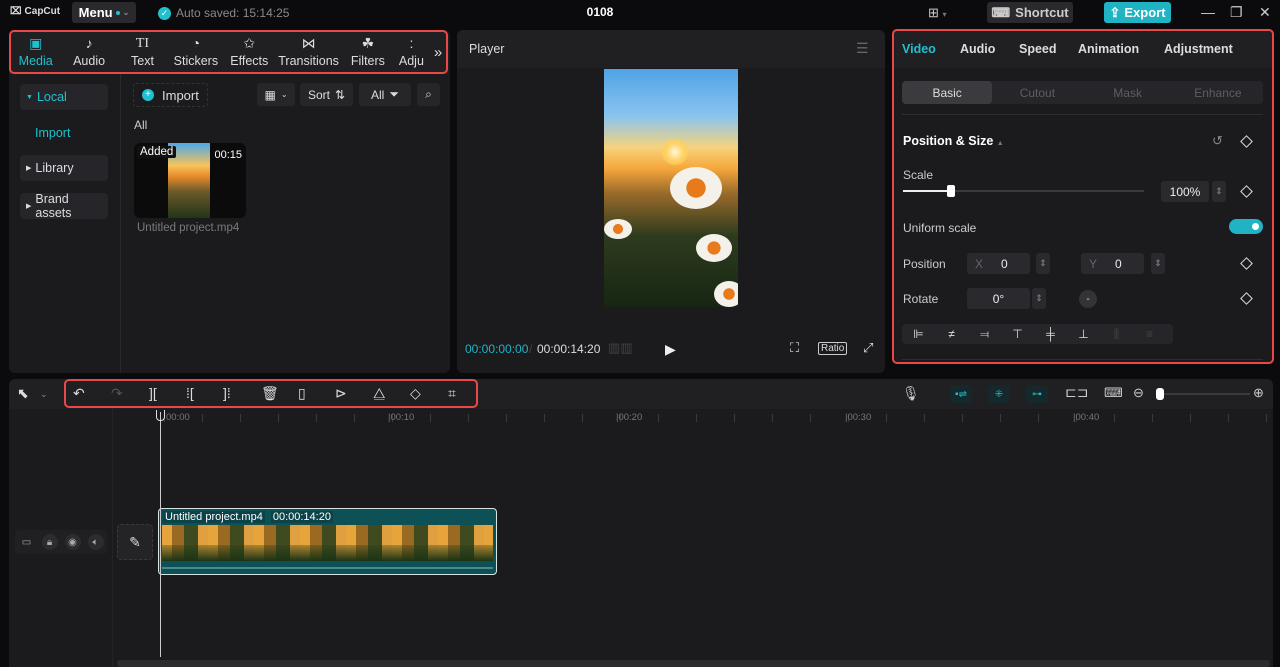 The image size is (1280, 667). What do you see at coordinates (919, 49) in the screenshot?
I see `tab-video: Video` at bounding box center [919, 49].